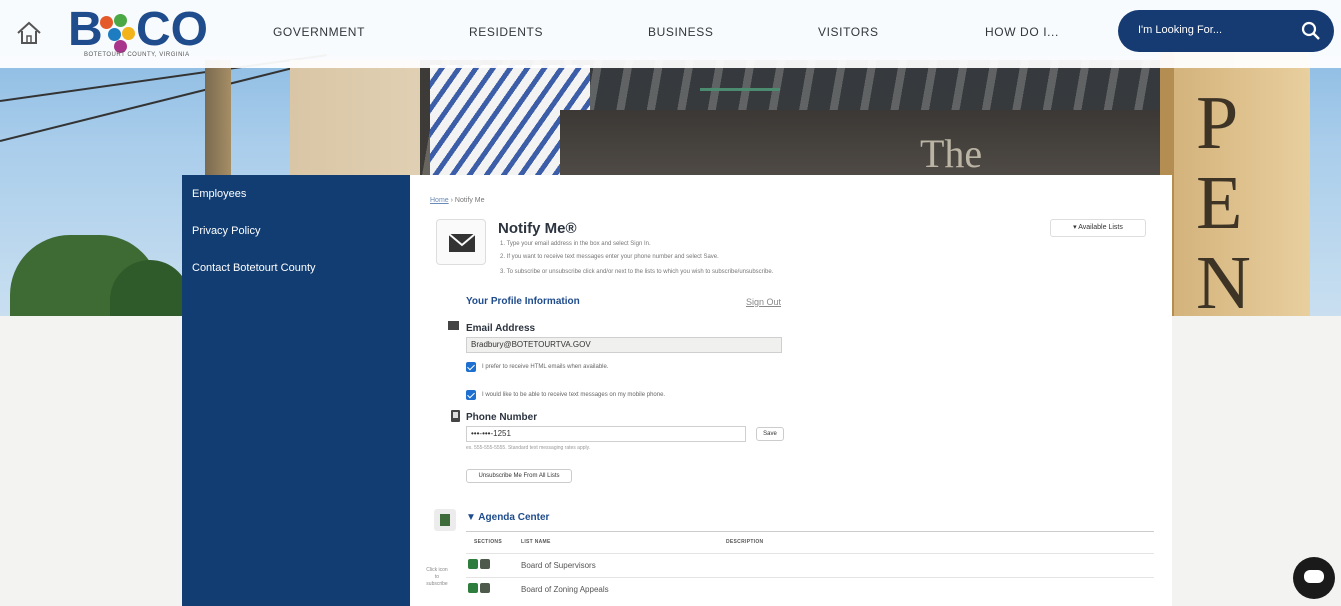  I want to click on chat-button, so click(1314, 578).